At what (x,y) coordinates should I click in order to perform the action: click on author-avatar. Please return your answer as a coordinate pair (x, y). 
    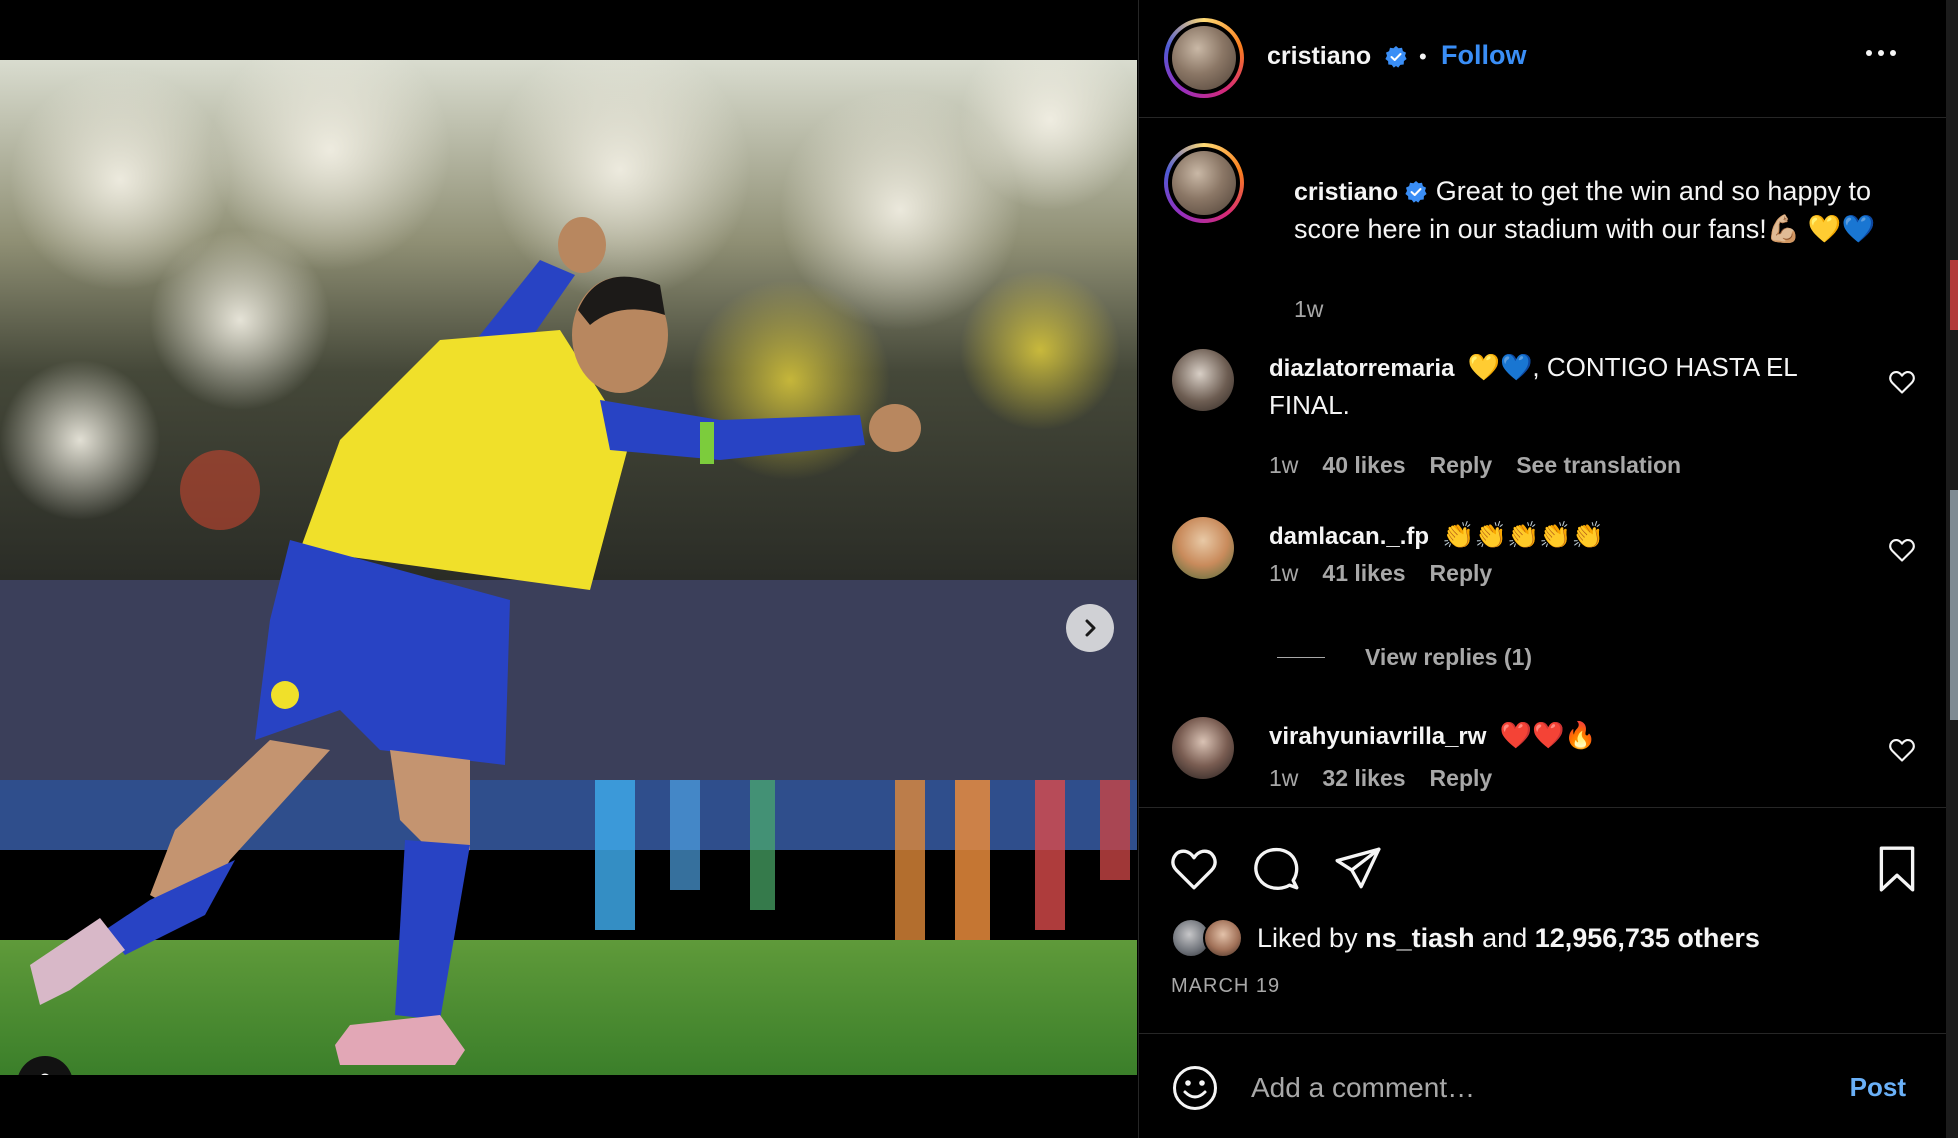
    Looking at the image, I should click on (1204, 58).